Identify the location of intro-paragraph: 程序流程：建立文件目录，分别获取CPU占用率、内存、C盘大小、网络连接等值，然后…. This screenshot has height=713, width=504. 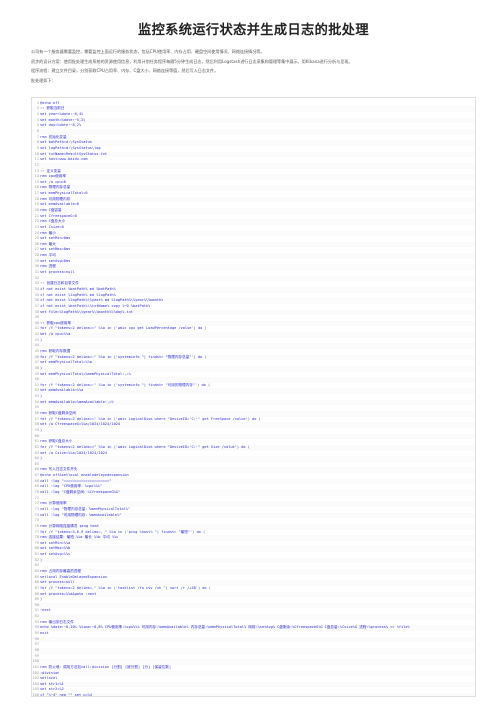
(125, 71).